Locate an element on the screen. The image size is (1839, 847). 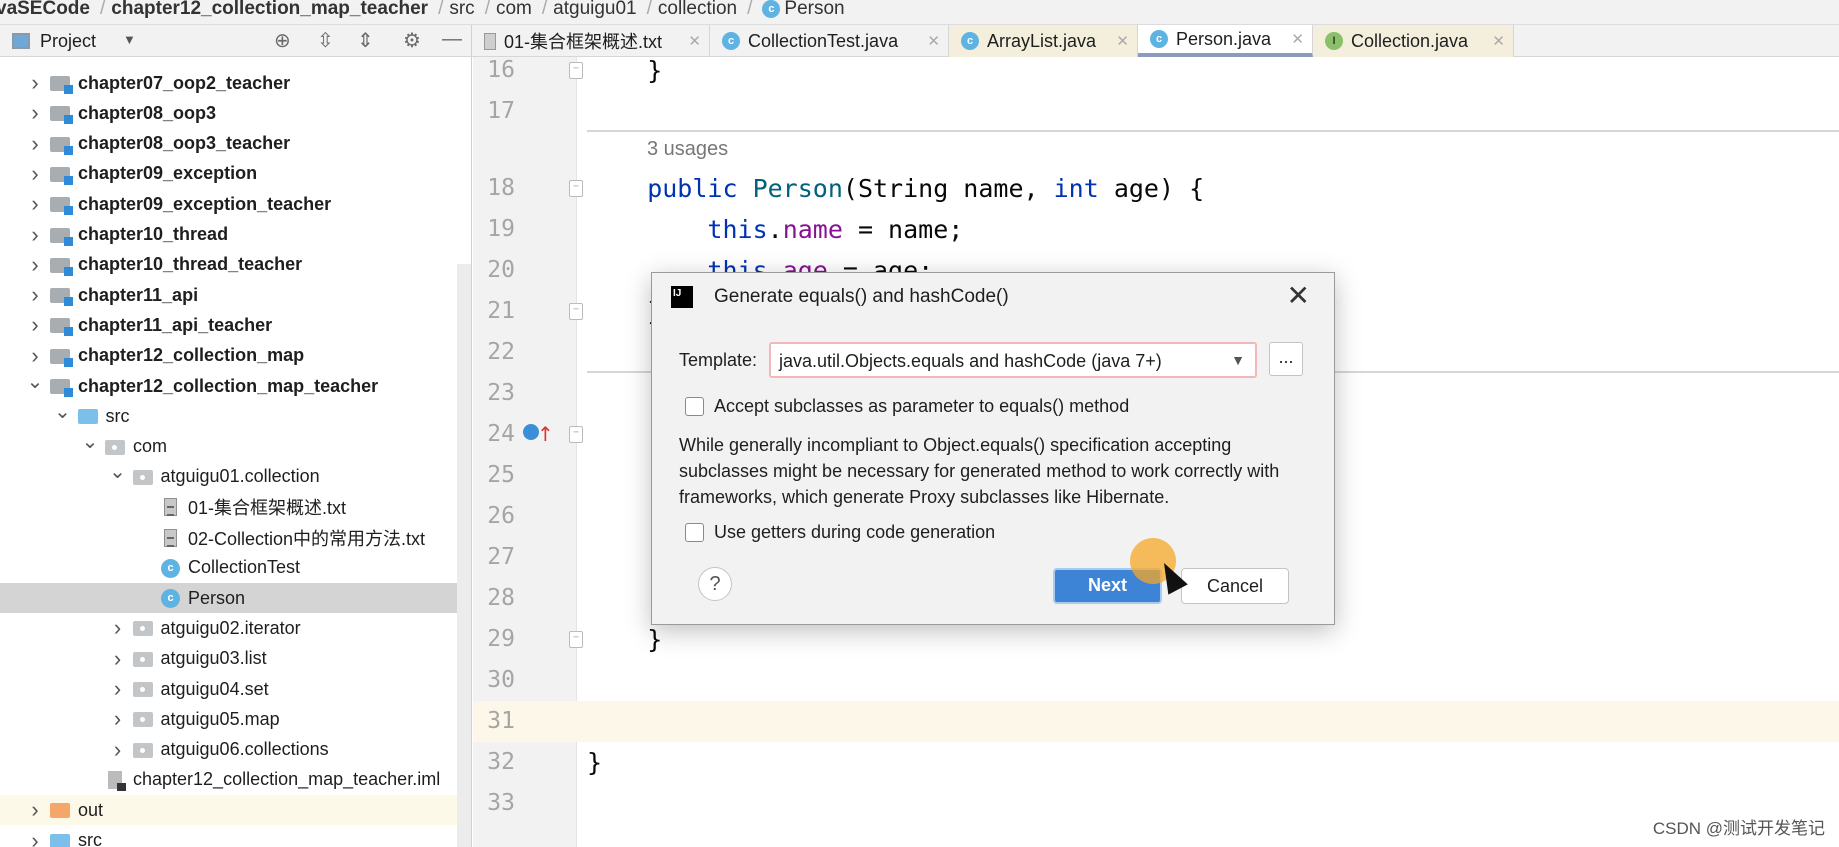
cancel-button: Cancel is located at coordinates (1235, 586).